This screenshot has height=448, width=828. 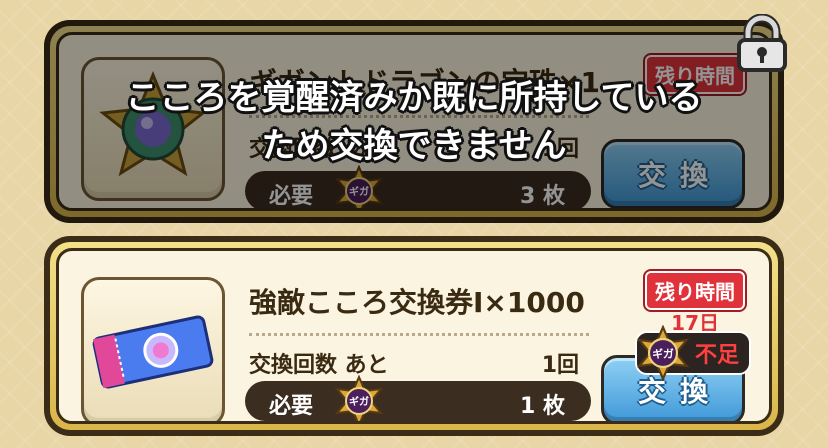 What do you see at coordinates (716, 355) in the screenshot?
I see `insufficient-label: 不足` at bounding box center [716, 355].